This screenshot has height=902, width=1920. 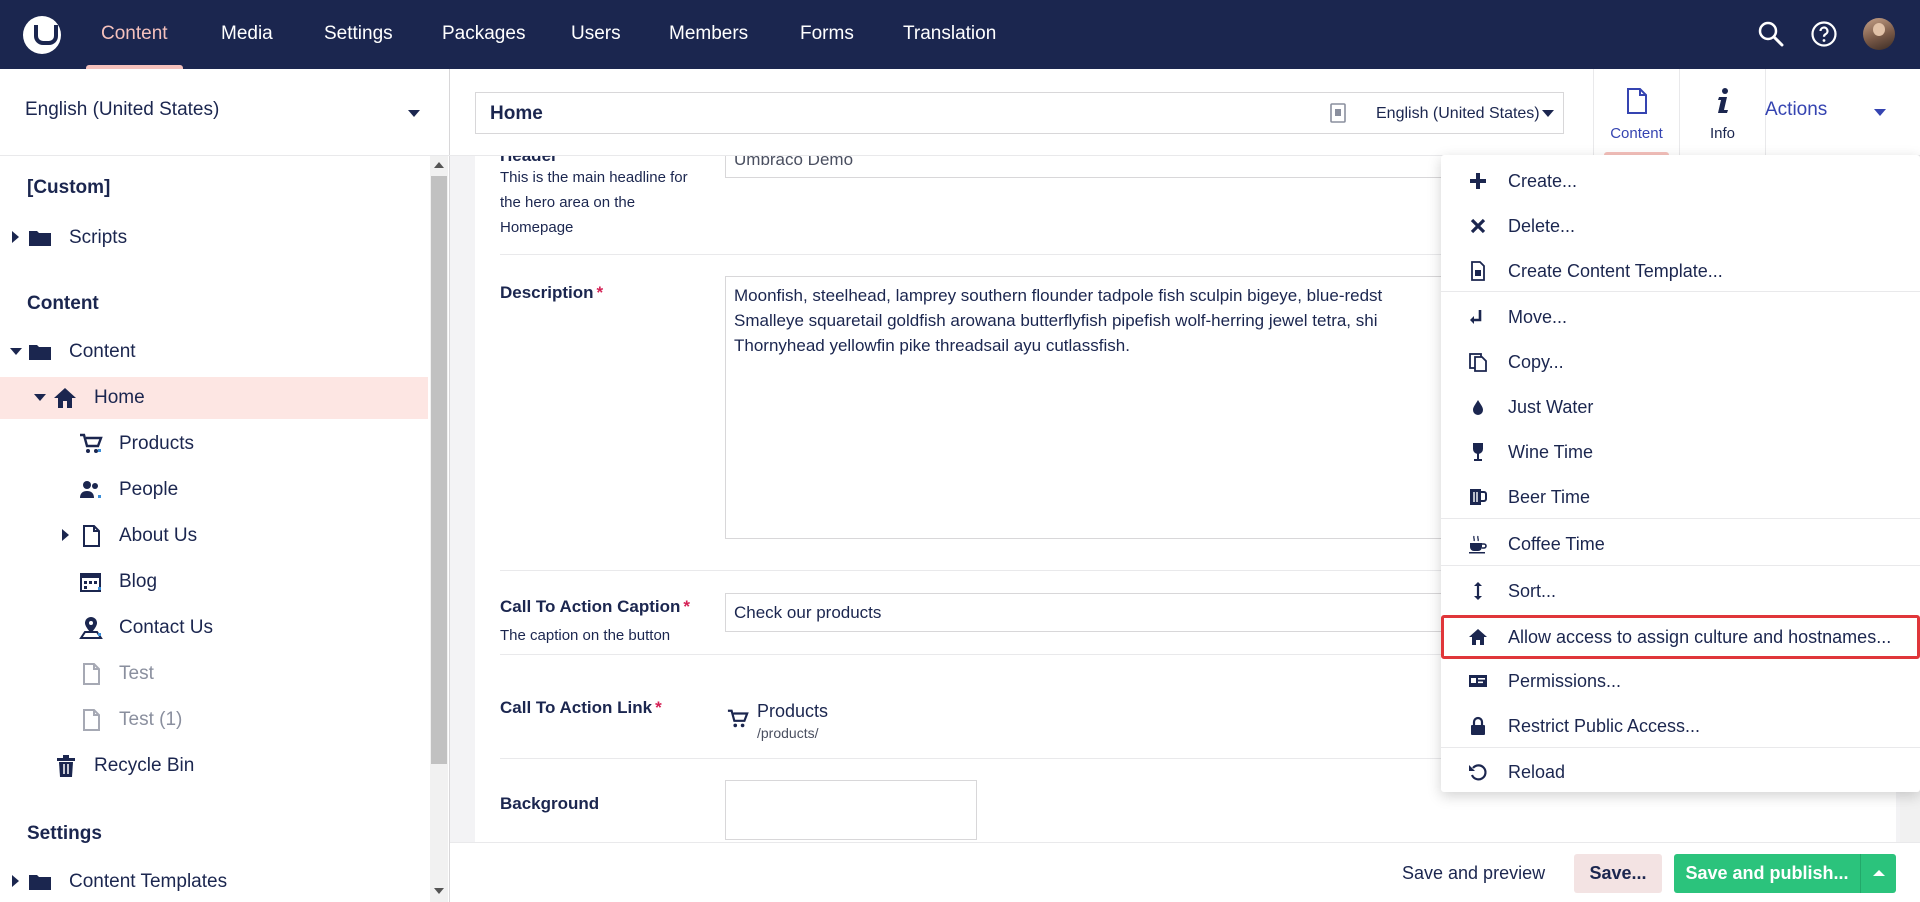 I want to click on tree-item-content-templates: Content Templates, so click(x=214, y=881).